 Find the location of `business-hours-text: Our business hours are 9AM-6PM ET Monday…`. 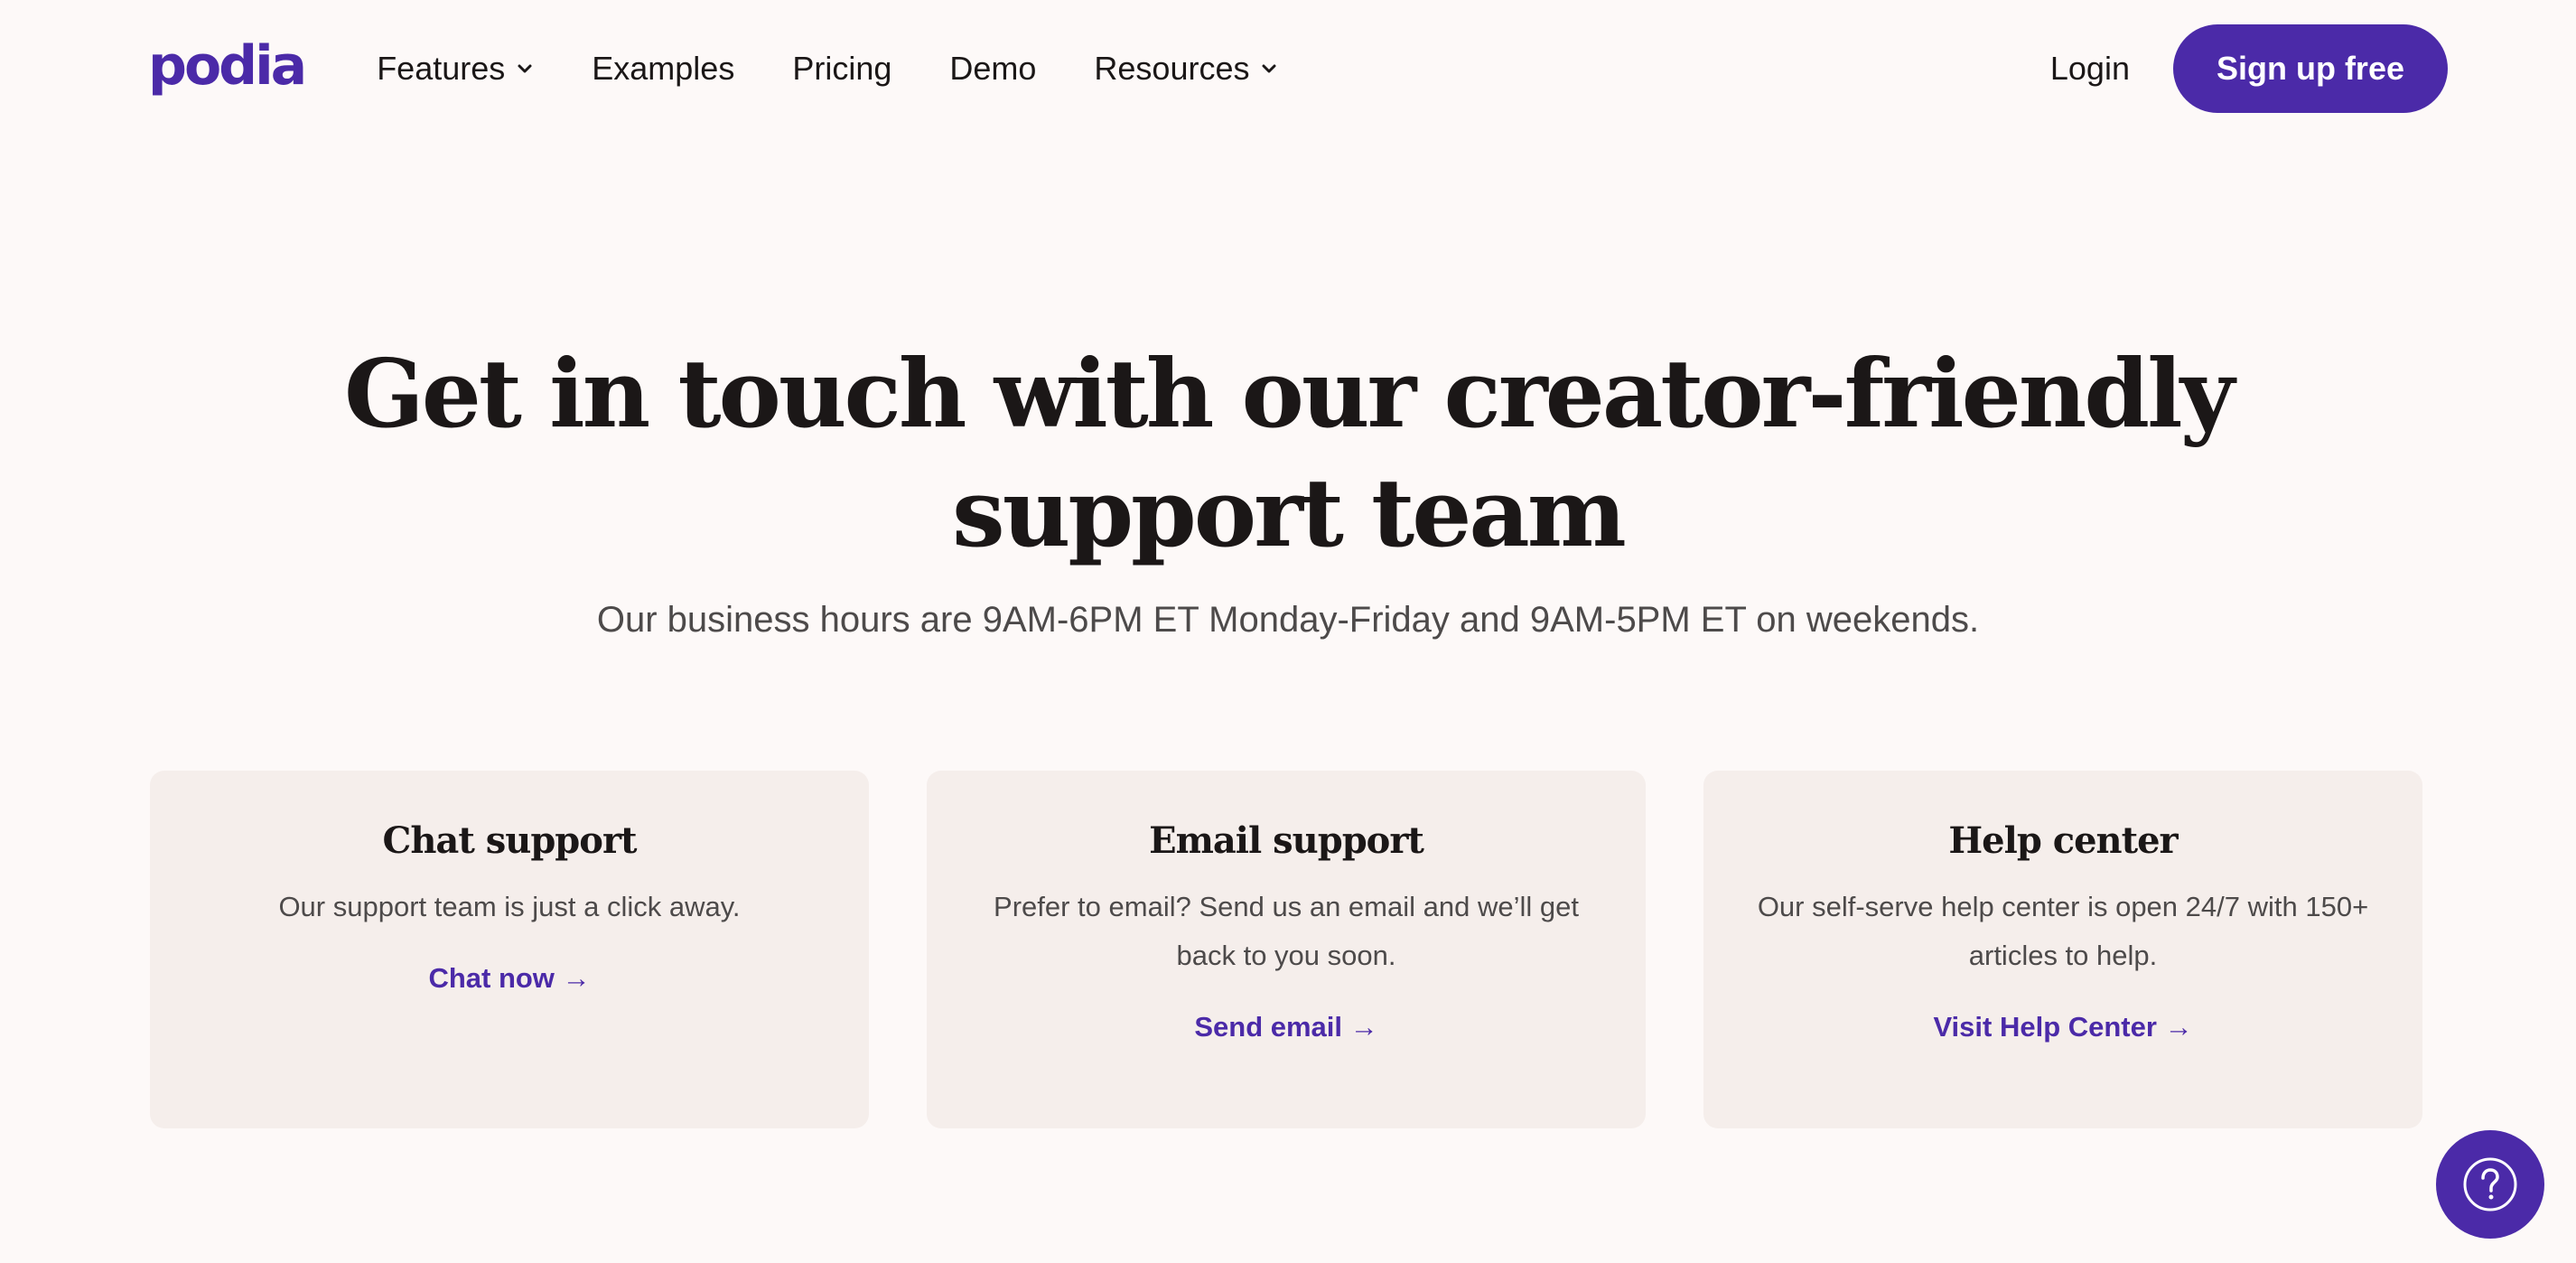

business-hours-text: Our business hours are 9AM-6PM ET Monday… is located at coordinates (1288, 620).